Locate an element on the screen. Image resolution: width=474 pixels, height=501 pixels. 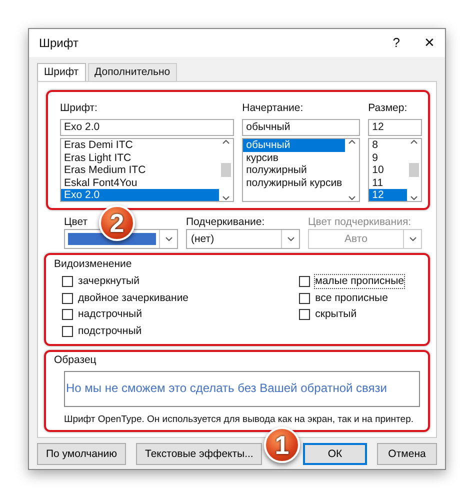
button: По умолчанию is located at coordinates (81, 454).